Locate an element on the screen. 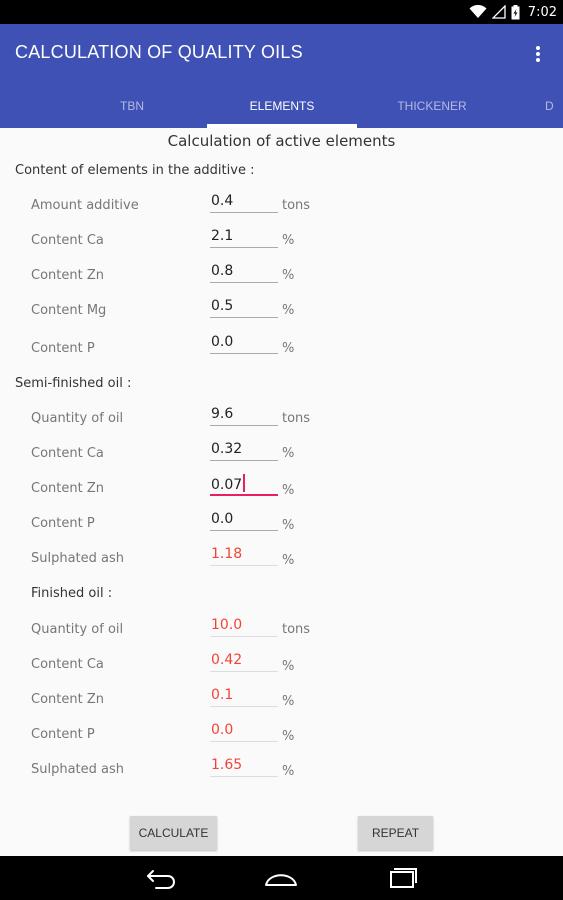 This screenshot has width=563, height=900. label-semi-quantity: Quantity of oil is located at coordinates (77, 418).